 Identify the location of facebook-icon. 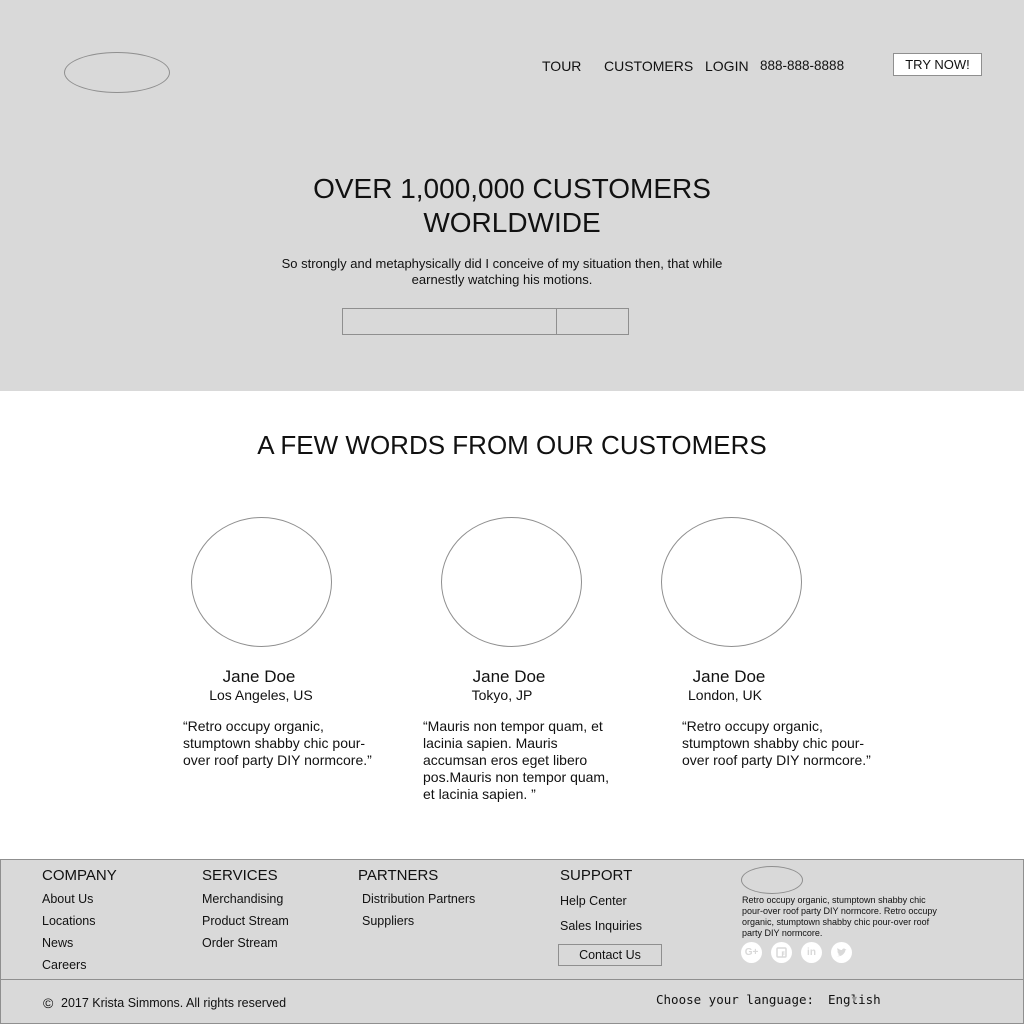
(781, 952).